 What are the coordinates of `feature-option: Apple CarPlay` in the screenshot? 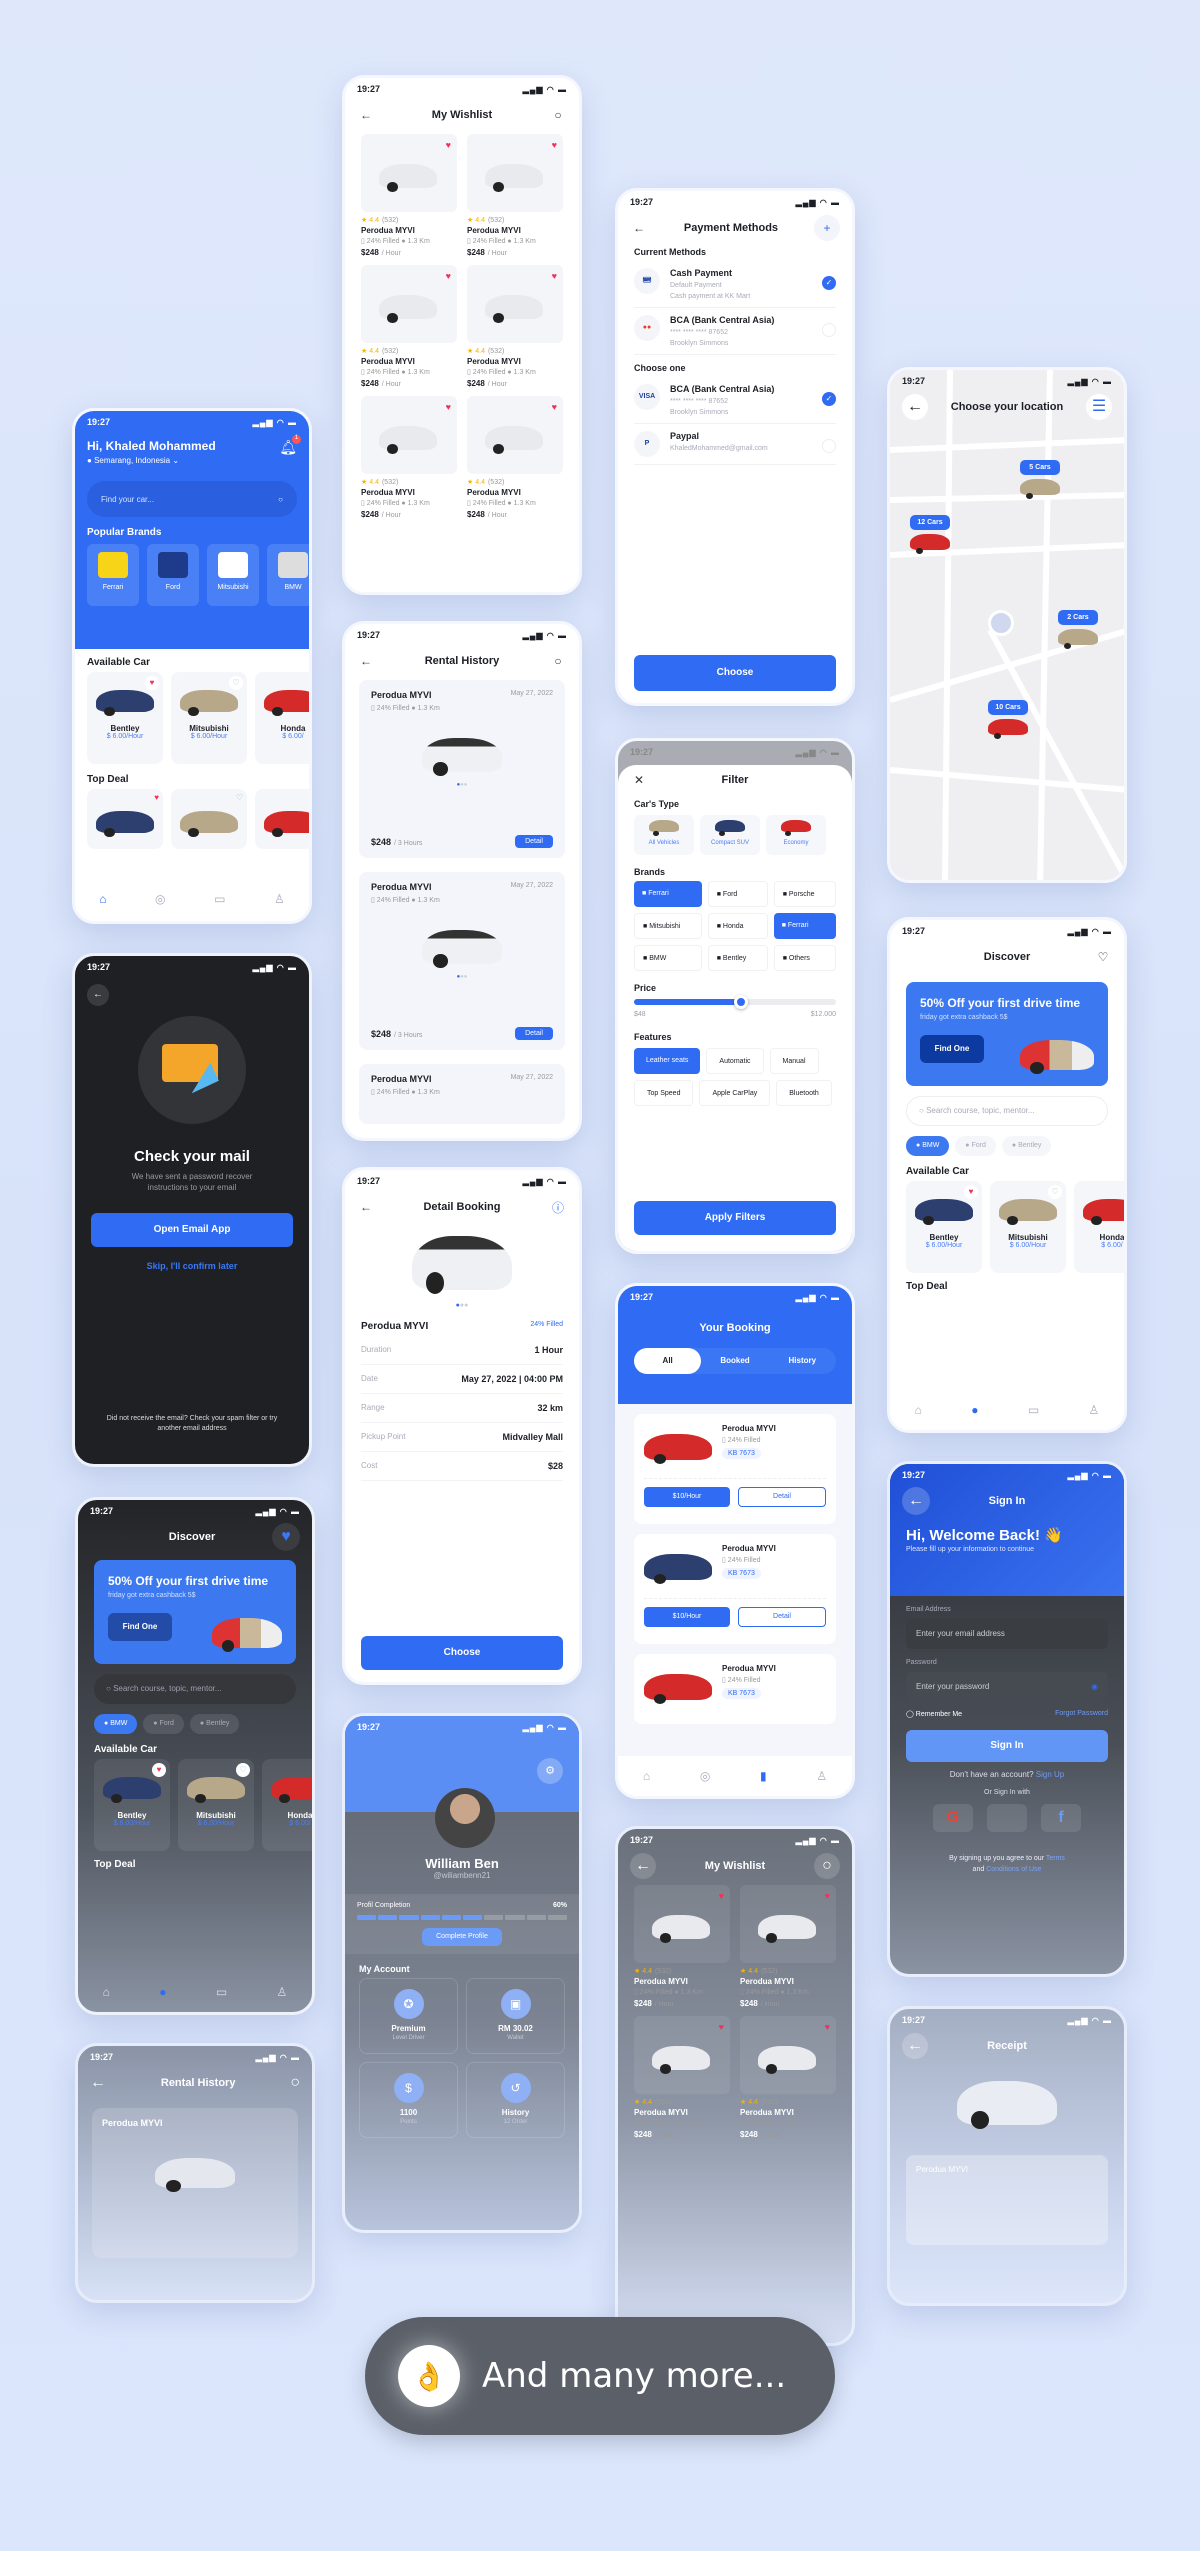 It's located at (735, 1093).